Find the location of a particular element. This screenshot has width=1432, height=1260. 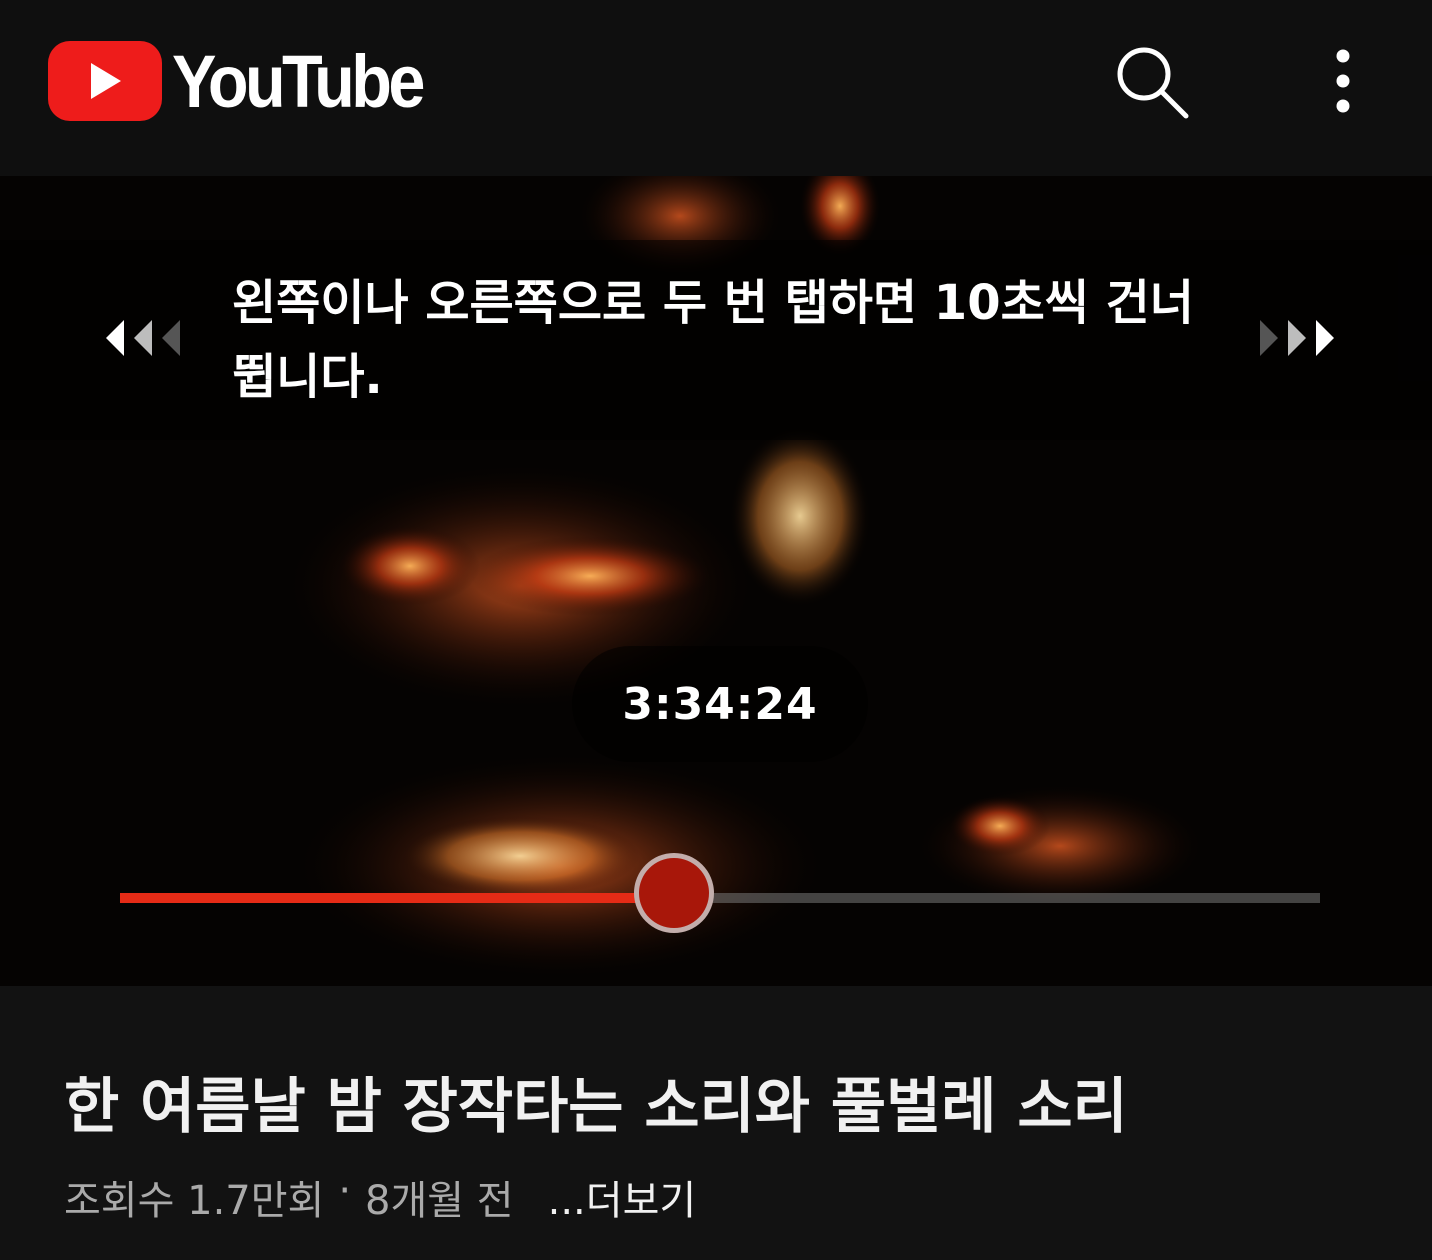

scrubber-handle is located at coordinates (674, 893).